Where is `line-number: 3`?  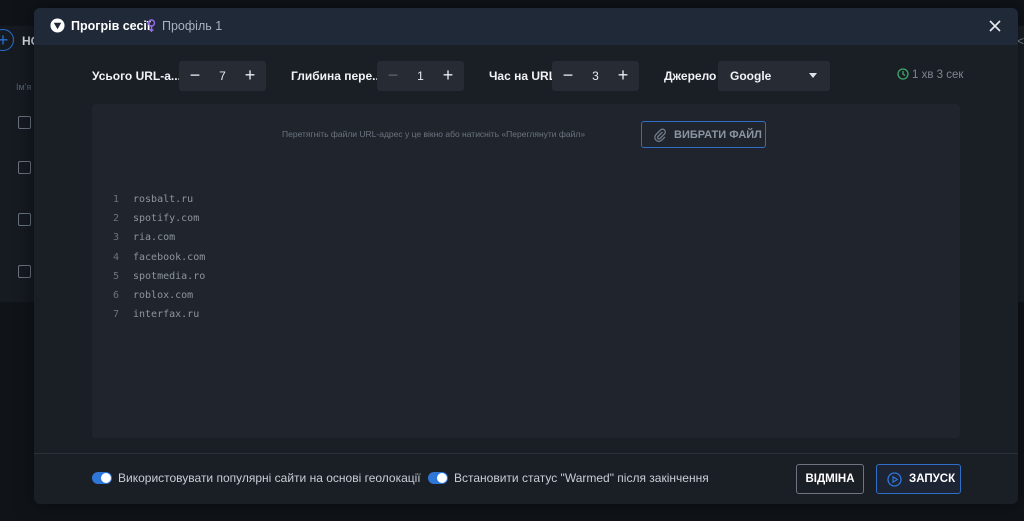
line-number: 3 is located at coordinates (116, 238).